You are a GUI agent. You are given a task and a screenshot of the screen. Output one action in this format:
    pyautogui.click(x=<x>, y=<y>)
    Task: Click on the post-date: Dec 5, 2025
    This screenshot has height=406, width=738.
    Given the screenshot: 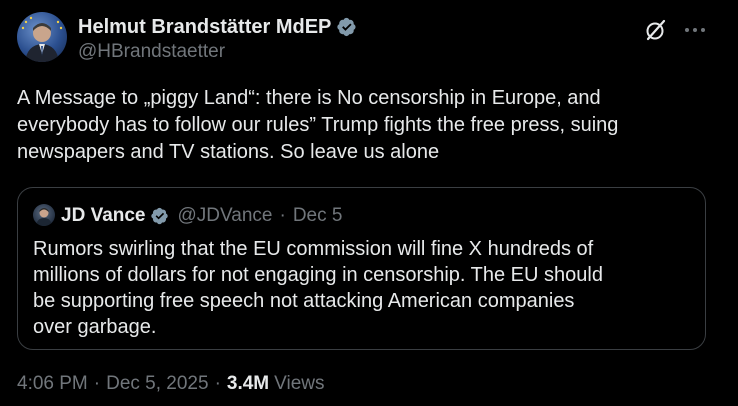 What is the action you would take?
    pyautogui.click(x=157, y=384)
    